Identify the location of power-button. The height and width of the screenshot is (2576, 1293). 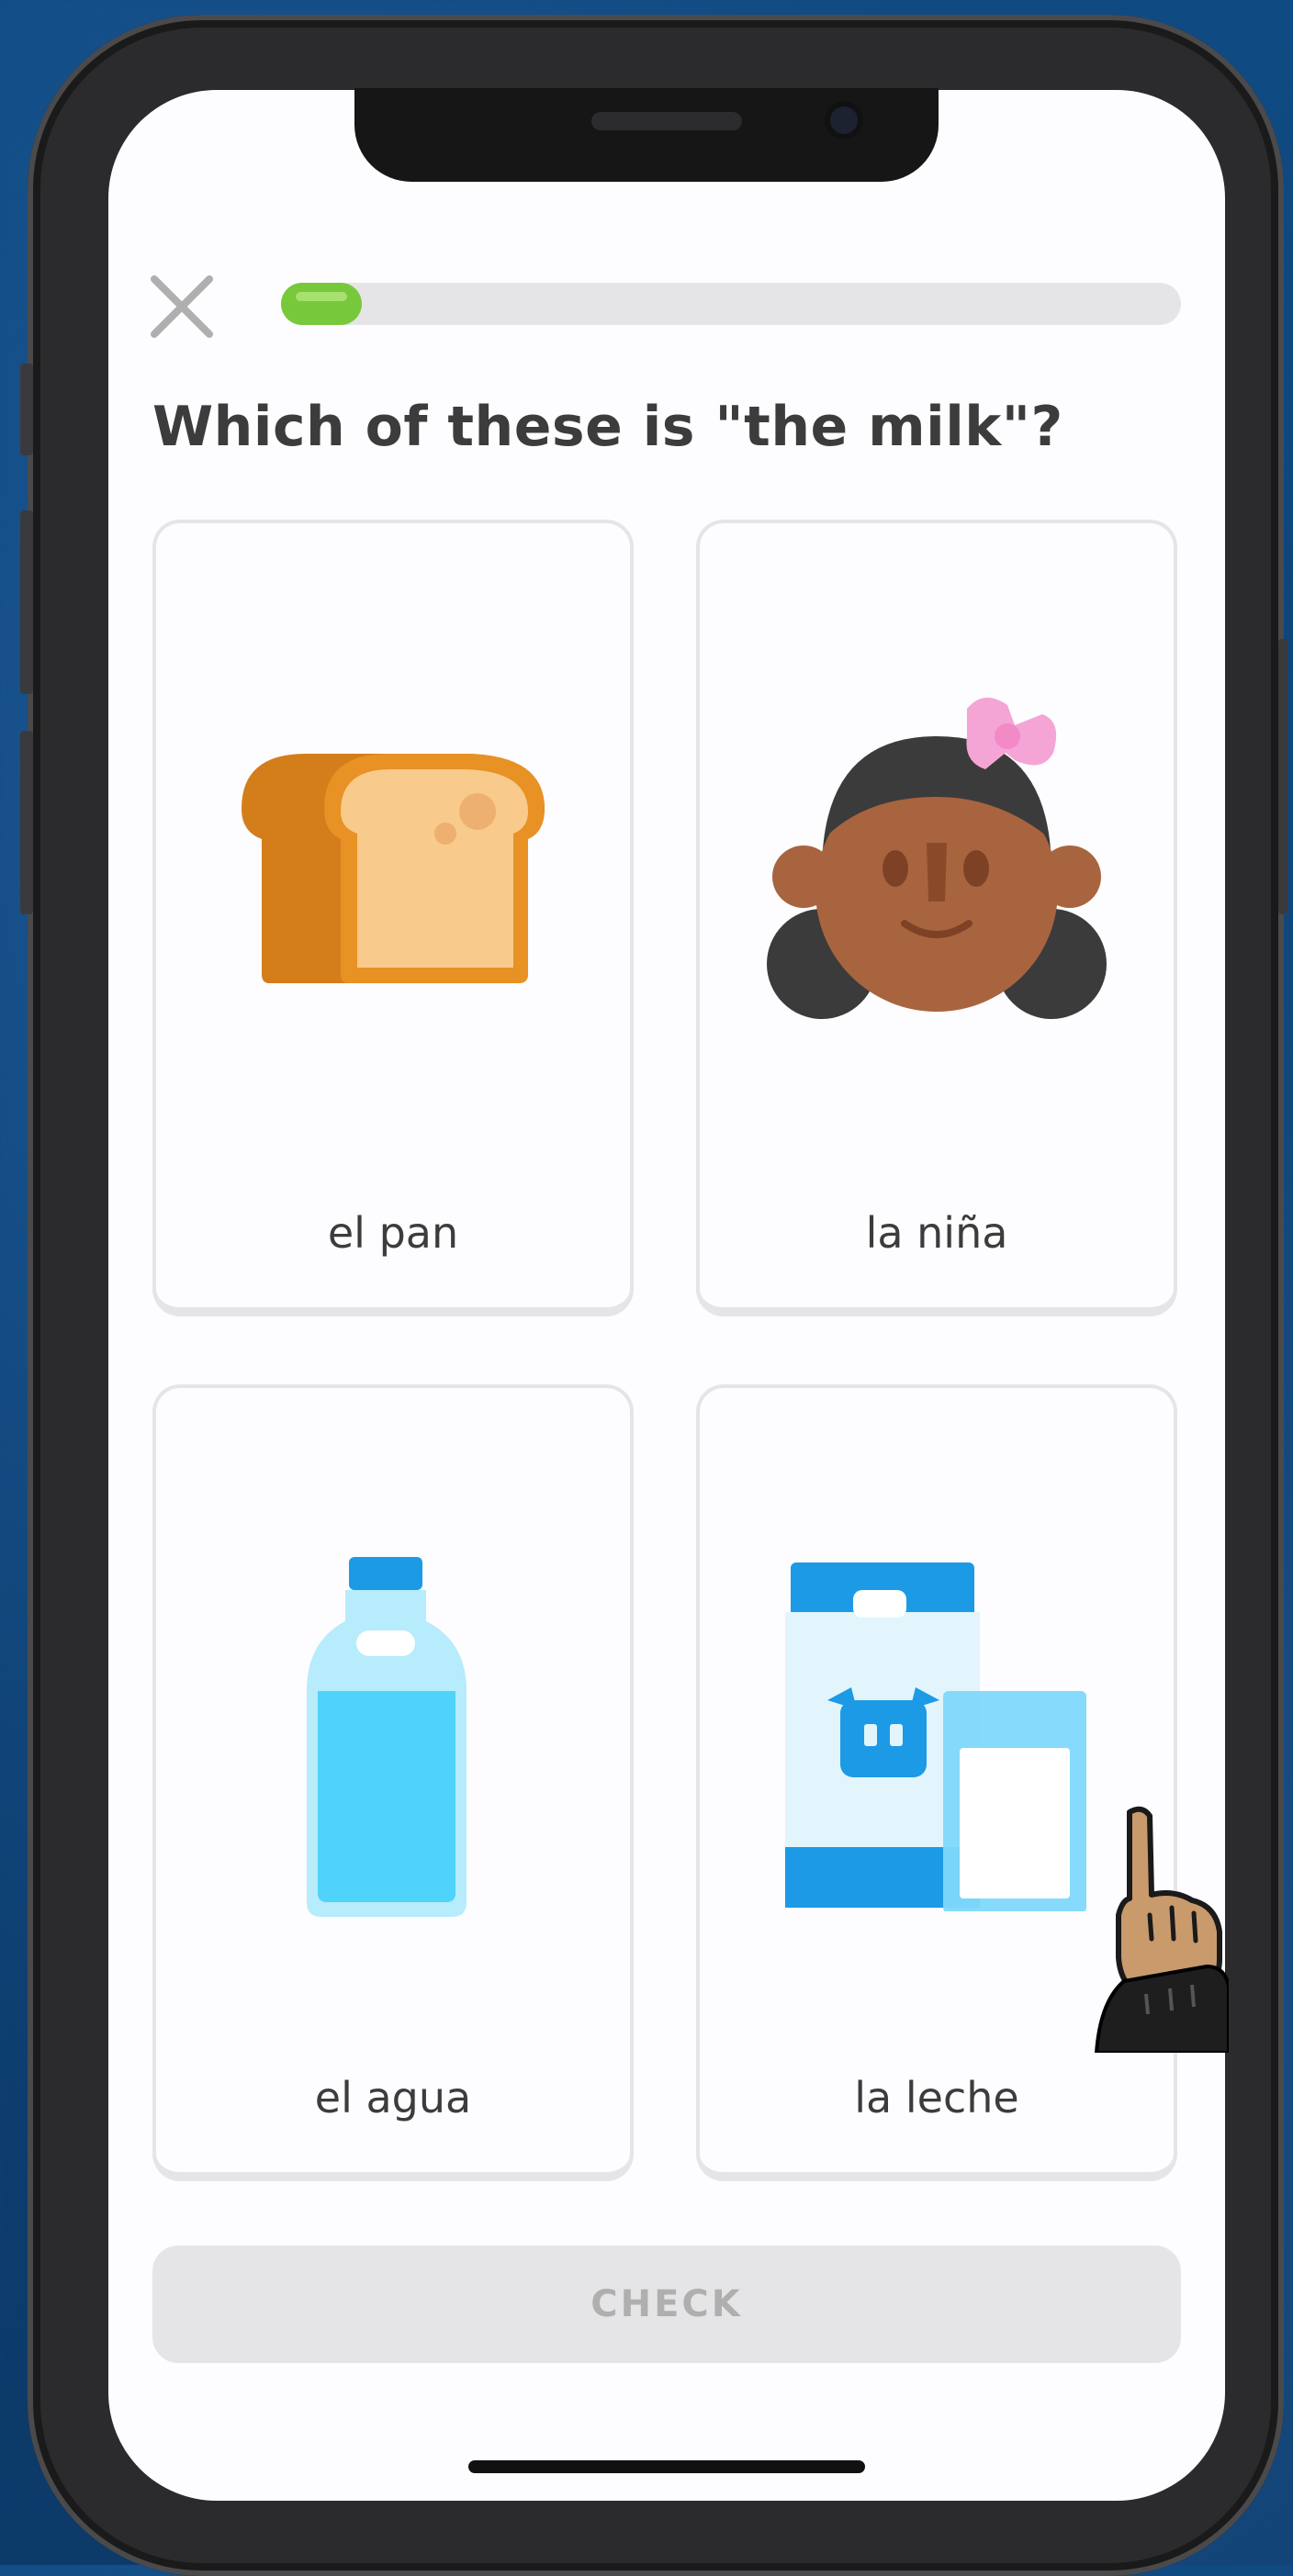
(1282, 776).